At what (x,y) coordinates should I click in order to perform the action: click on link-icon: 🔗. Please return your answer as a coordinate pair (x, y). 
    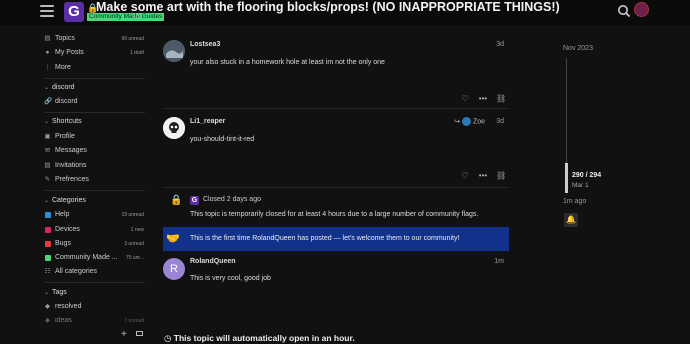
    Looking at the image, I should click on (48, 101).